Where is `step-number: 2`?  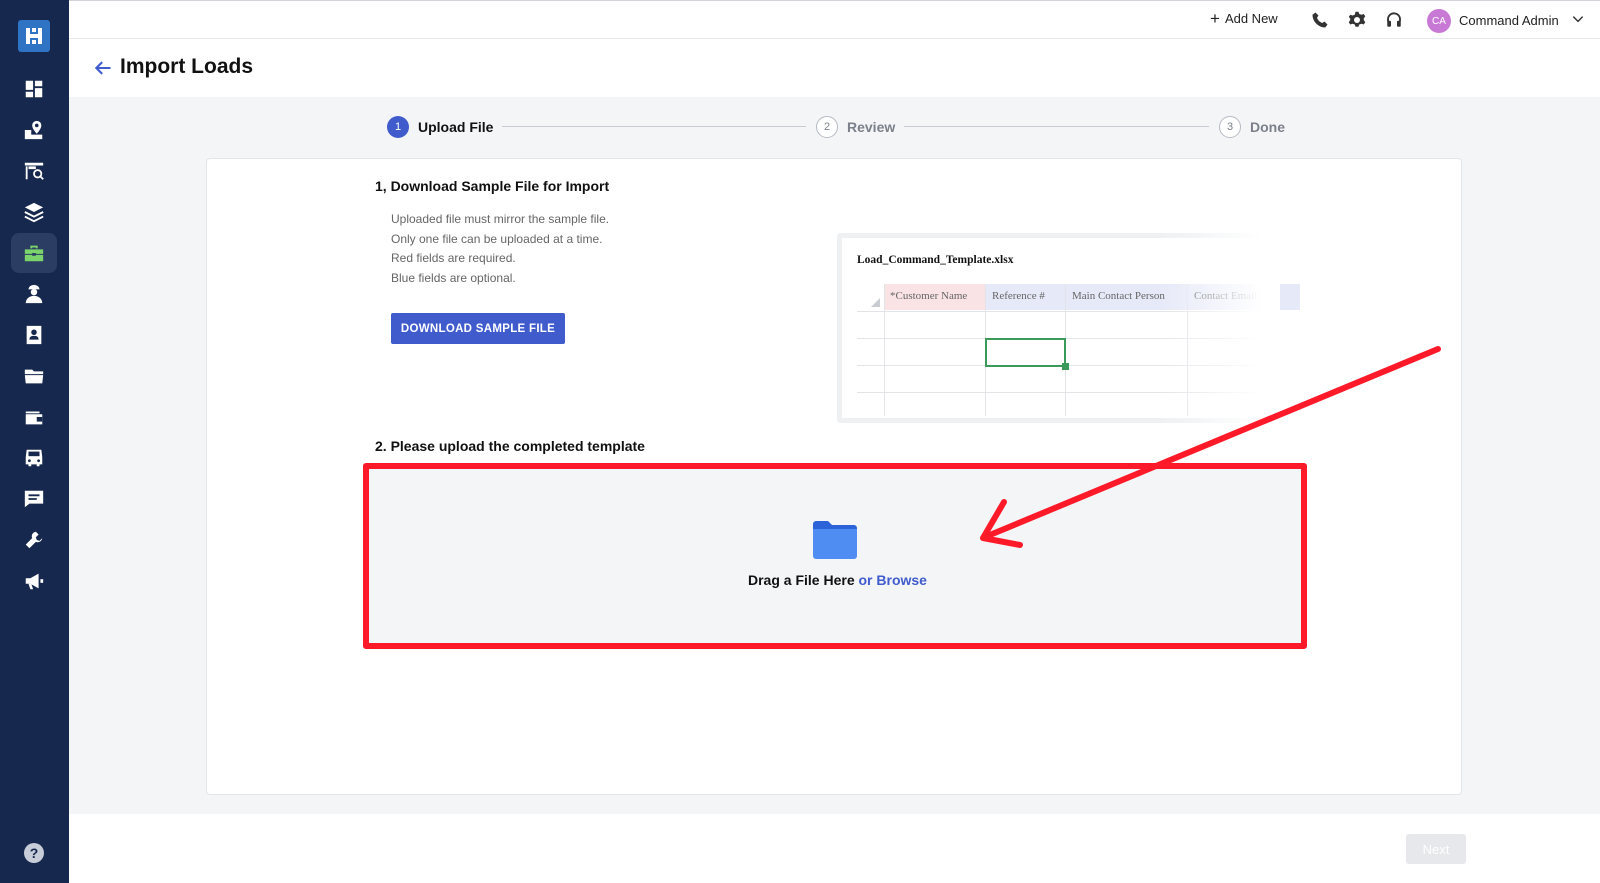
step-number: 2 is located at coordinates (827, 127).